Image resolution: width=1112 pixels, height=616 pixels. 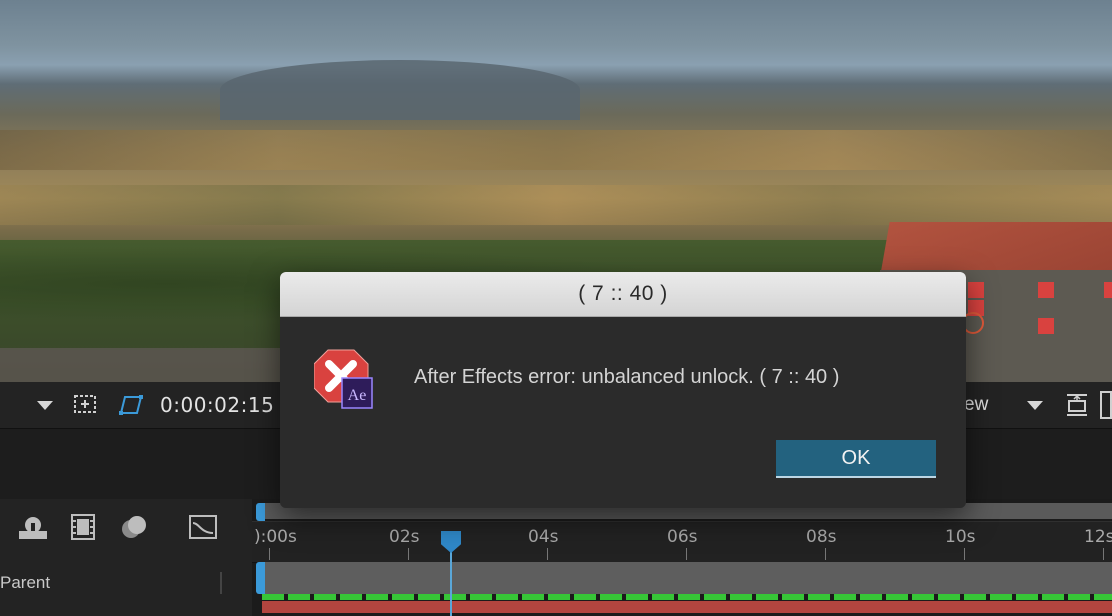 I want to click on view-layout-dropdown: ew, so click(x=982, y=405).